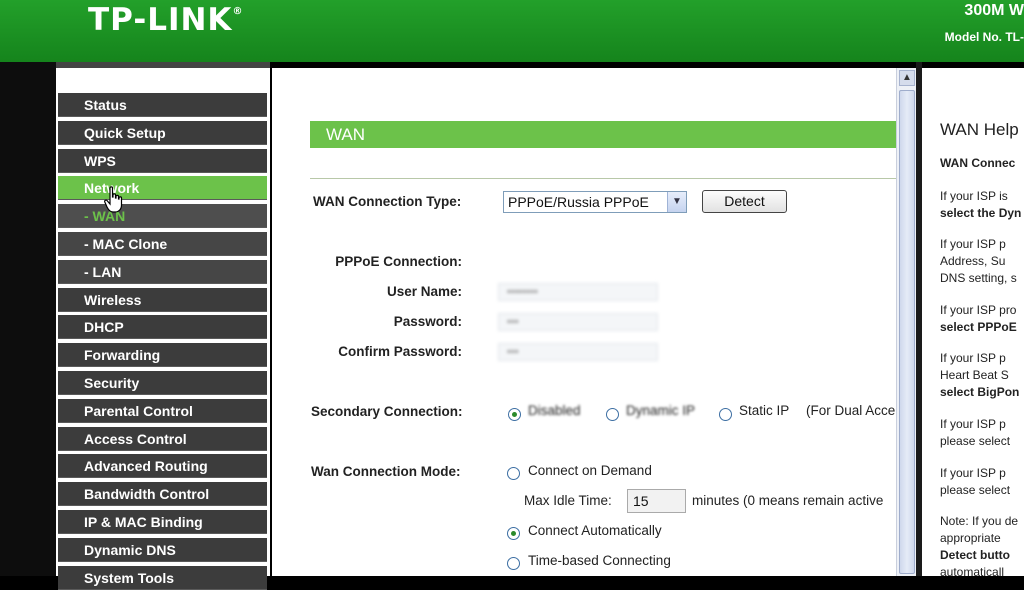 The image size is (1024, 590). Describe the element at coordinates (386, 471) in the screenshot. I see `wan-connection-mode-label: Wan Connection Mode:` at that location.